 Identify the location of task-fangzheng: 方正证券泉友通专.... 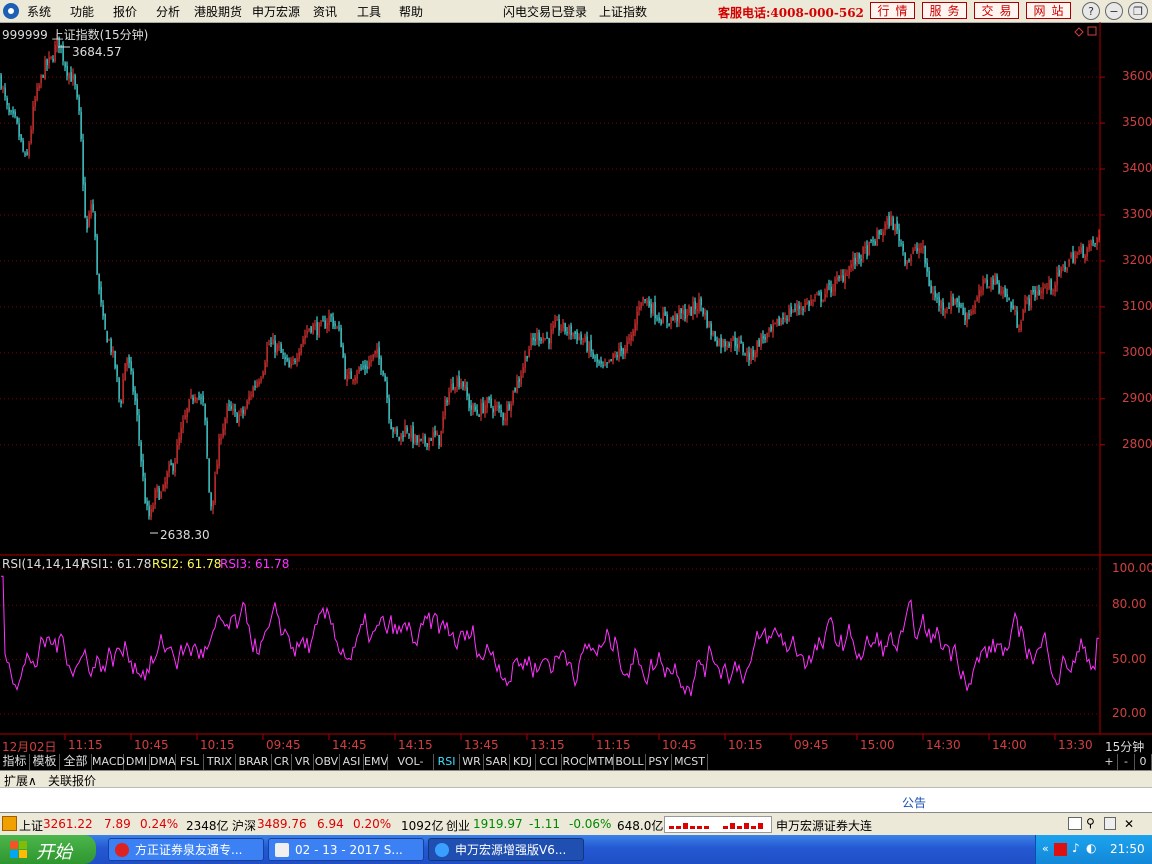
(186, 849).